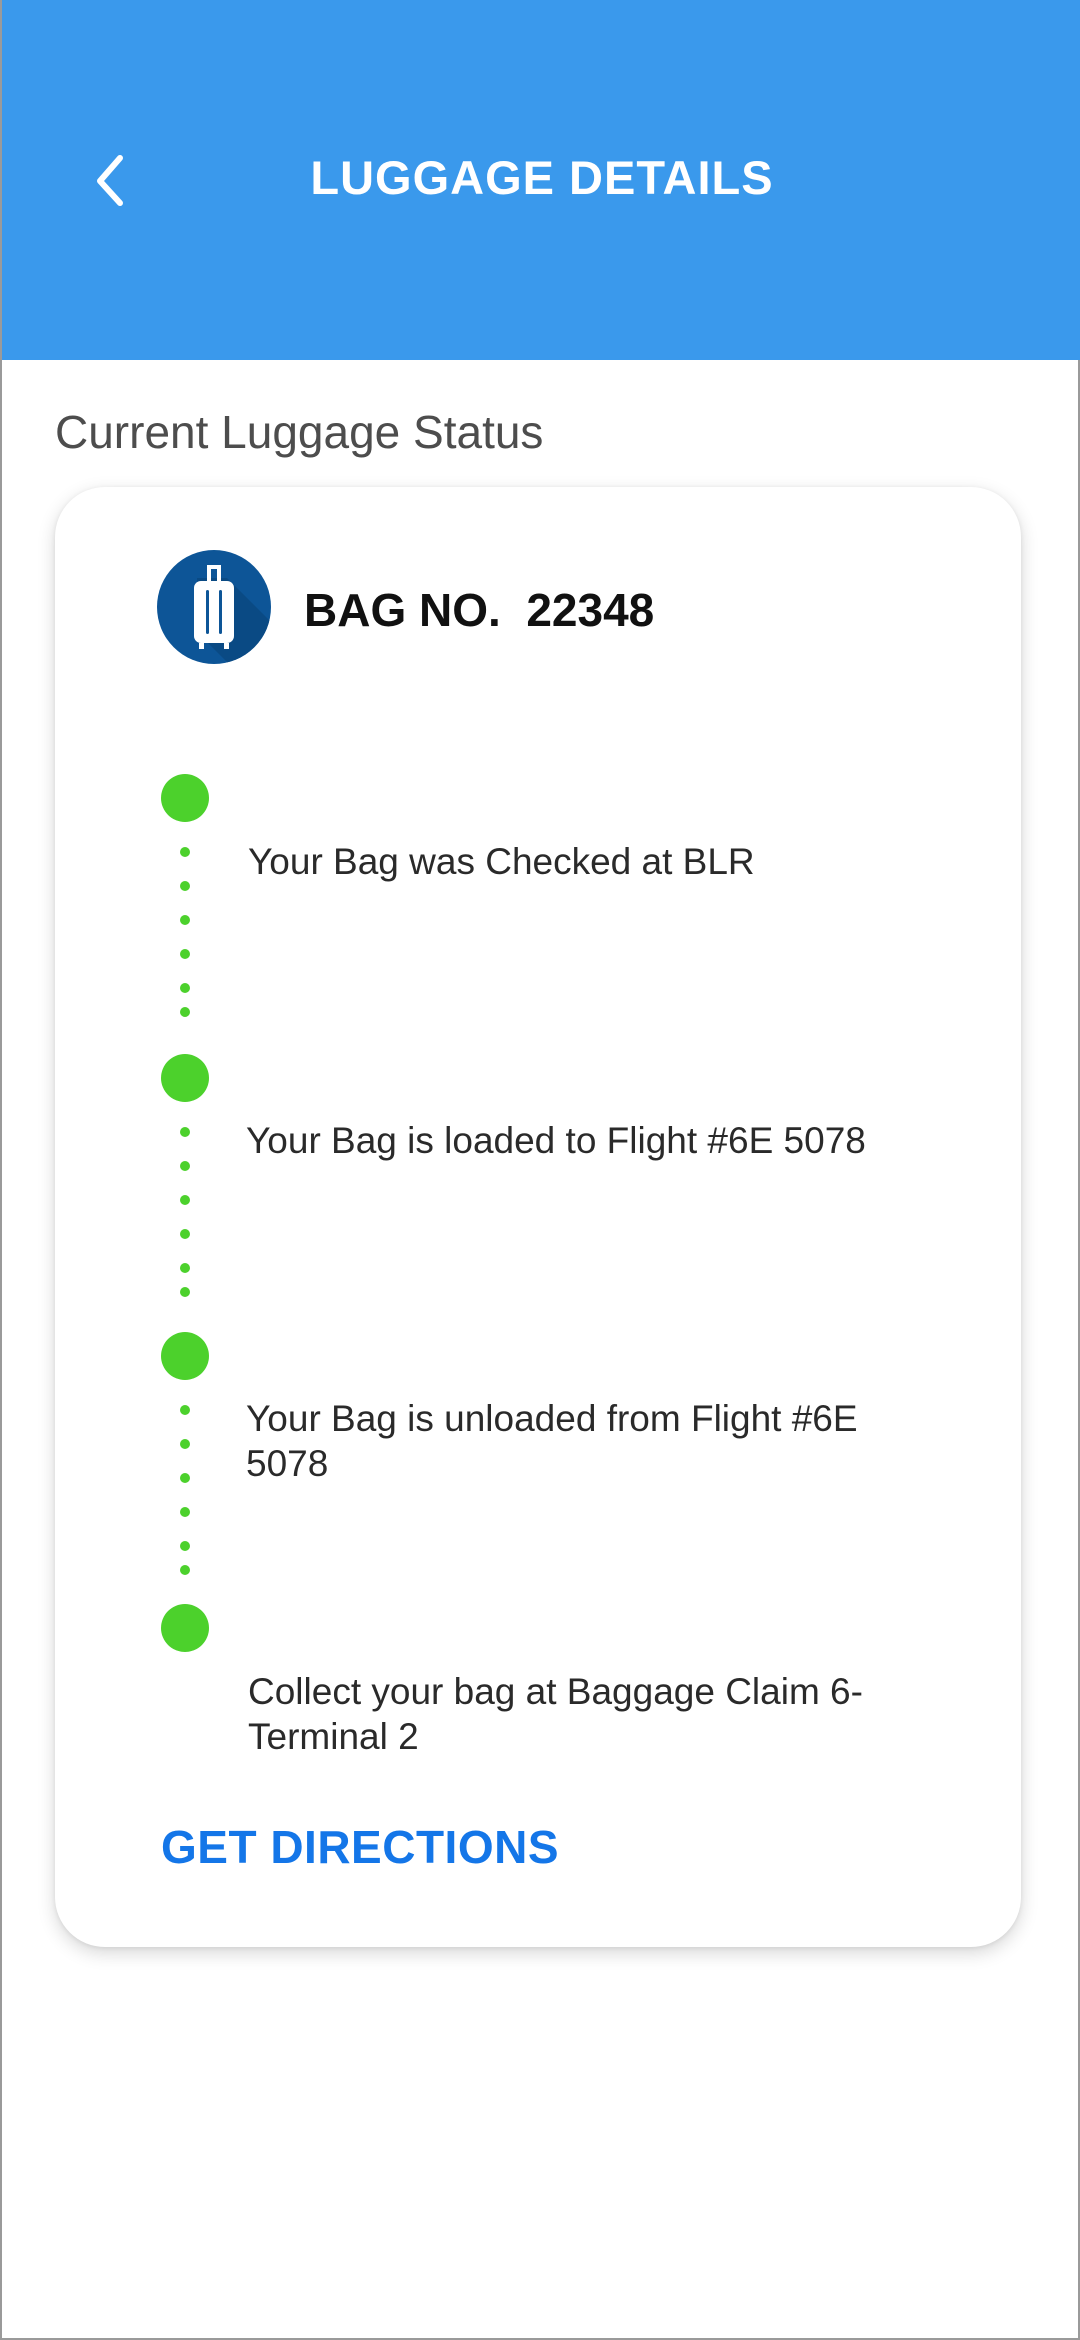 Image resolution: width=1080 pixels, height=2340 pixels. I want to click on bag-avatar, so click(214, 607).